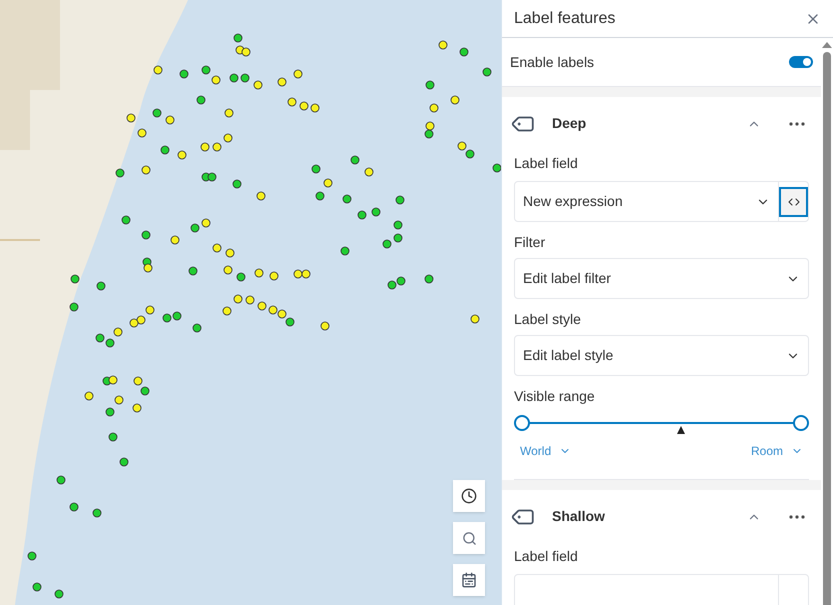  I want to click on field-label: Label style, so click(548, 319).